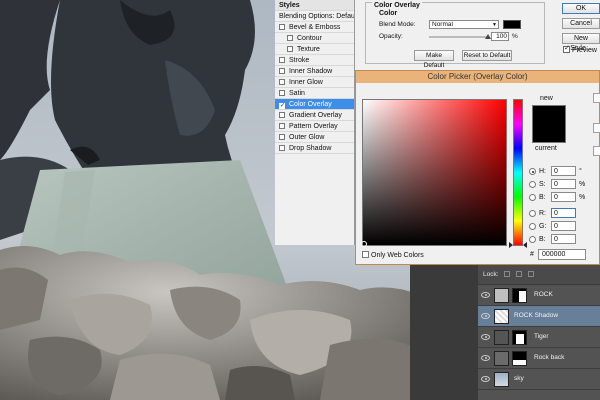 Image resolution: width=600 pixels, height=400 pixels. I want to click on red-input: 0, so click(563, 213).